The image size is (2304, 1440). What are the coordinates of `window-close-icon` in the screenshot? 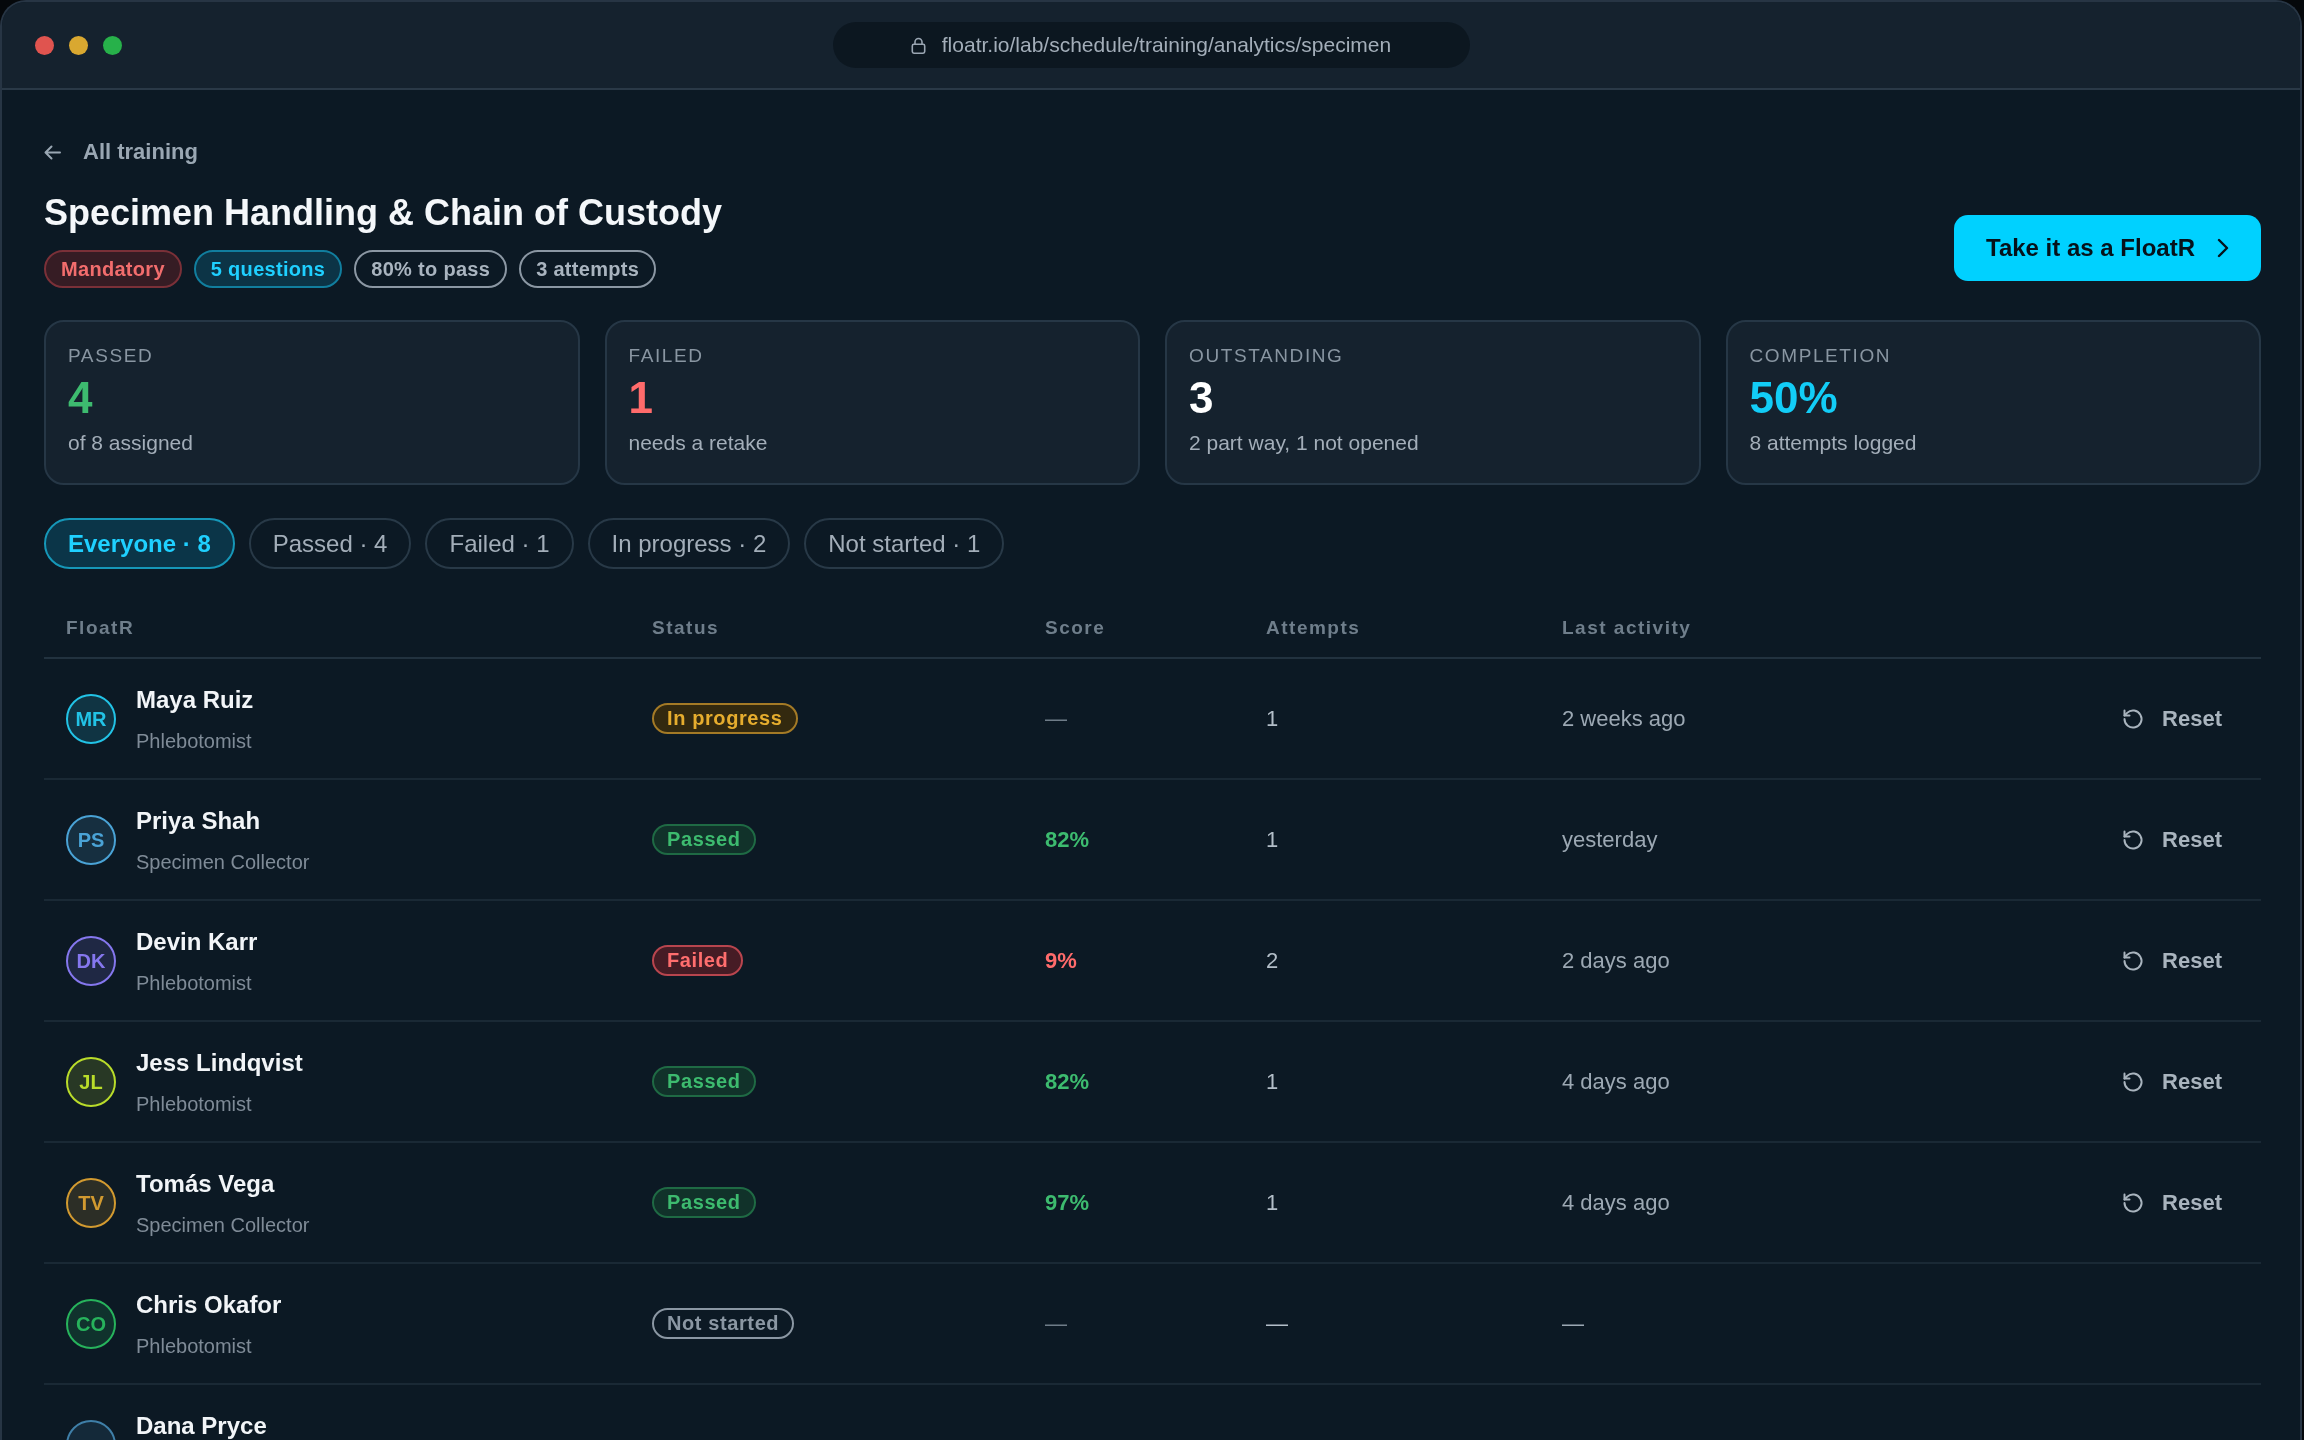 It's located at (44, 45).